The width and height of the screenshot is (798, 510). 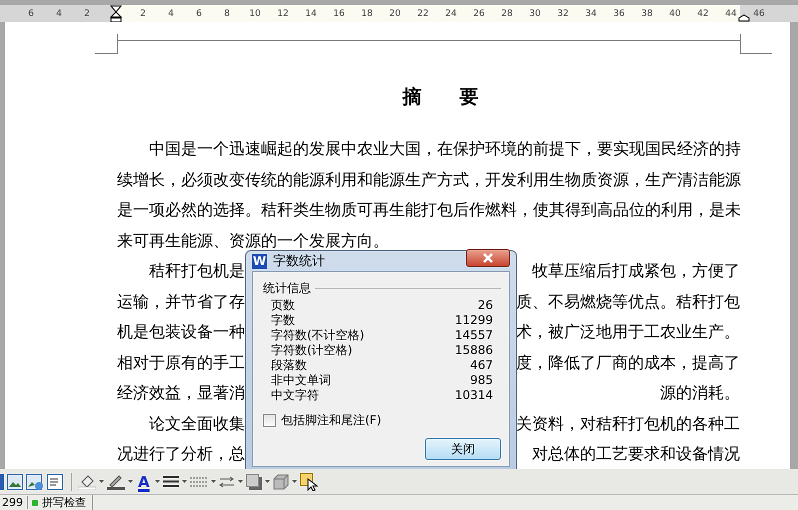 I want to click on close-button, so click(x=488, y=258).